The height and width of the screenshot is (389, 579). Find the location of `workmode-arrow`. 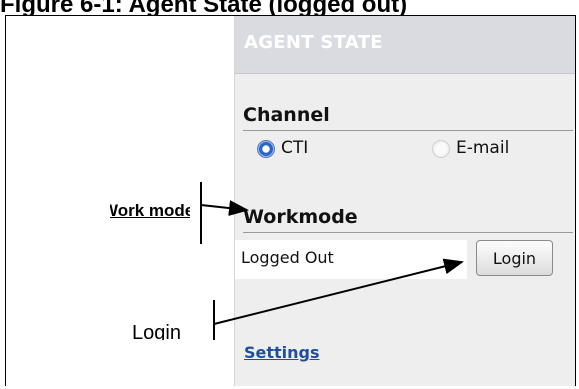

workmode-arrow is located at coordinates (224, 208).